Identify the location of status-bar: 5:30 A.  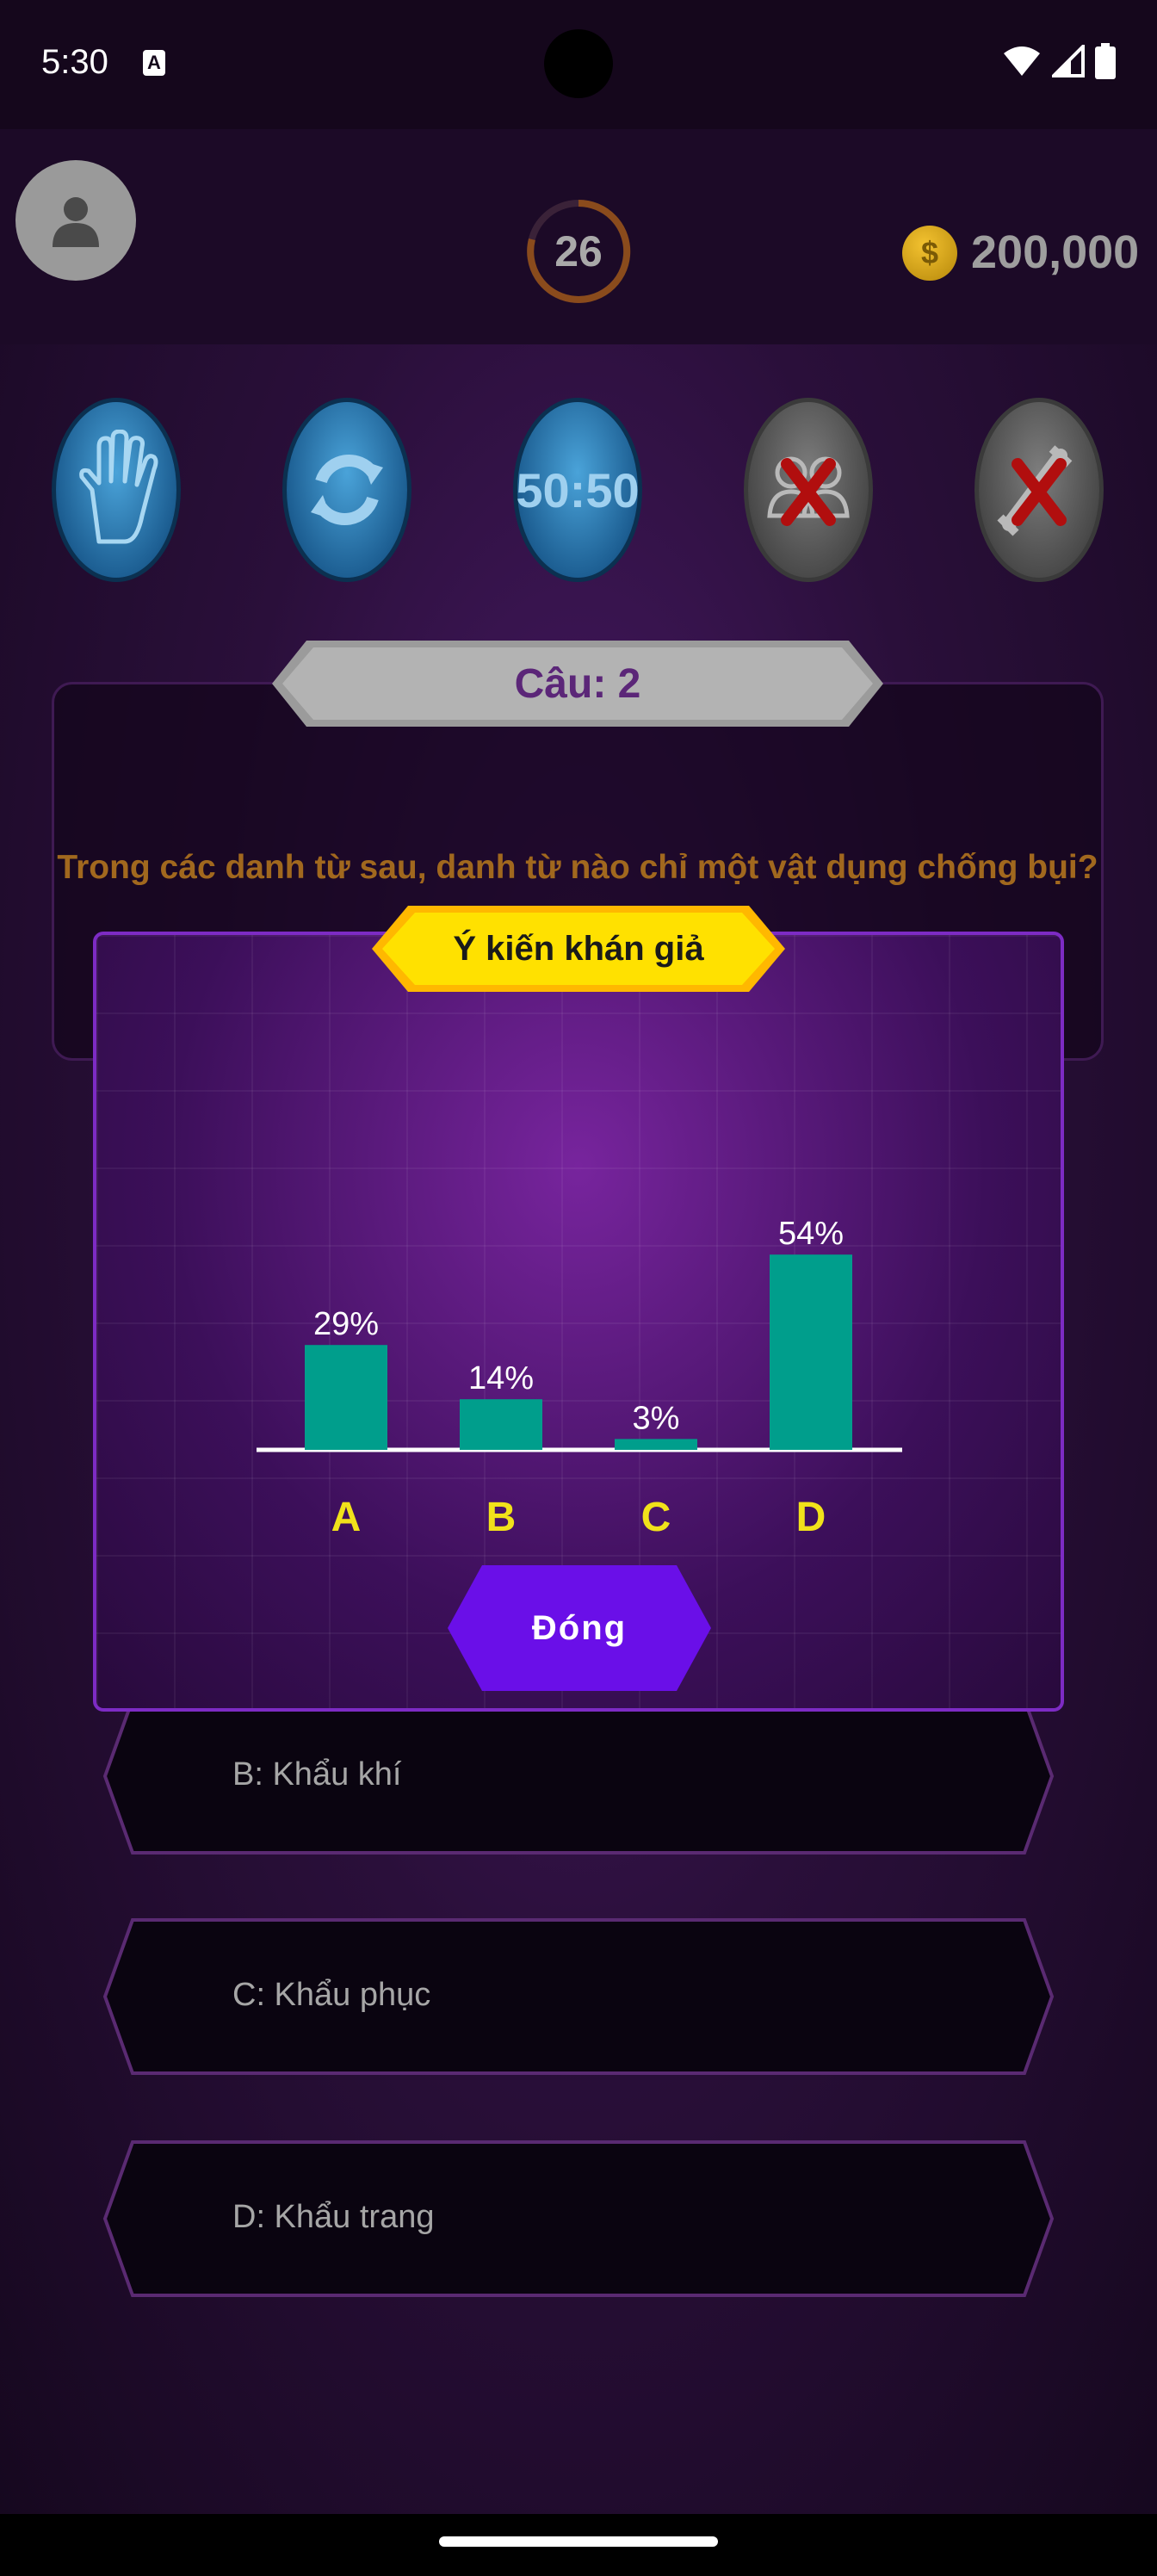
(579, 64).